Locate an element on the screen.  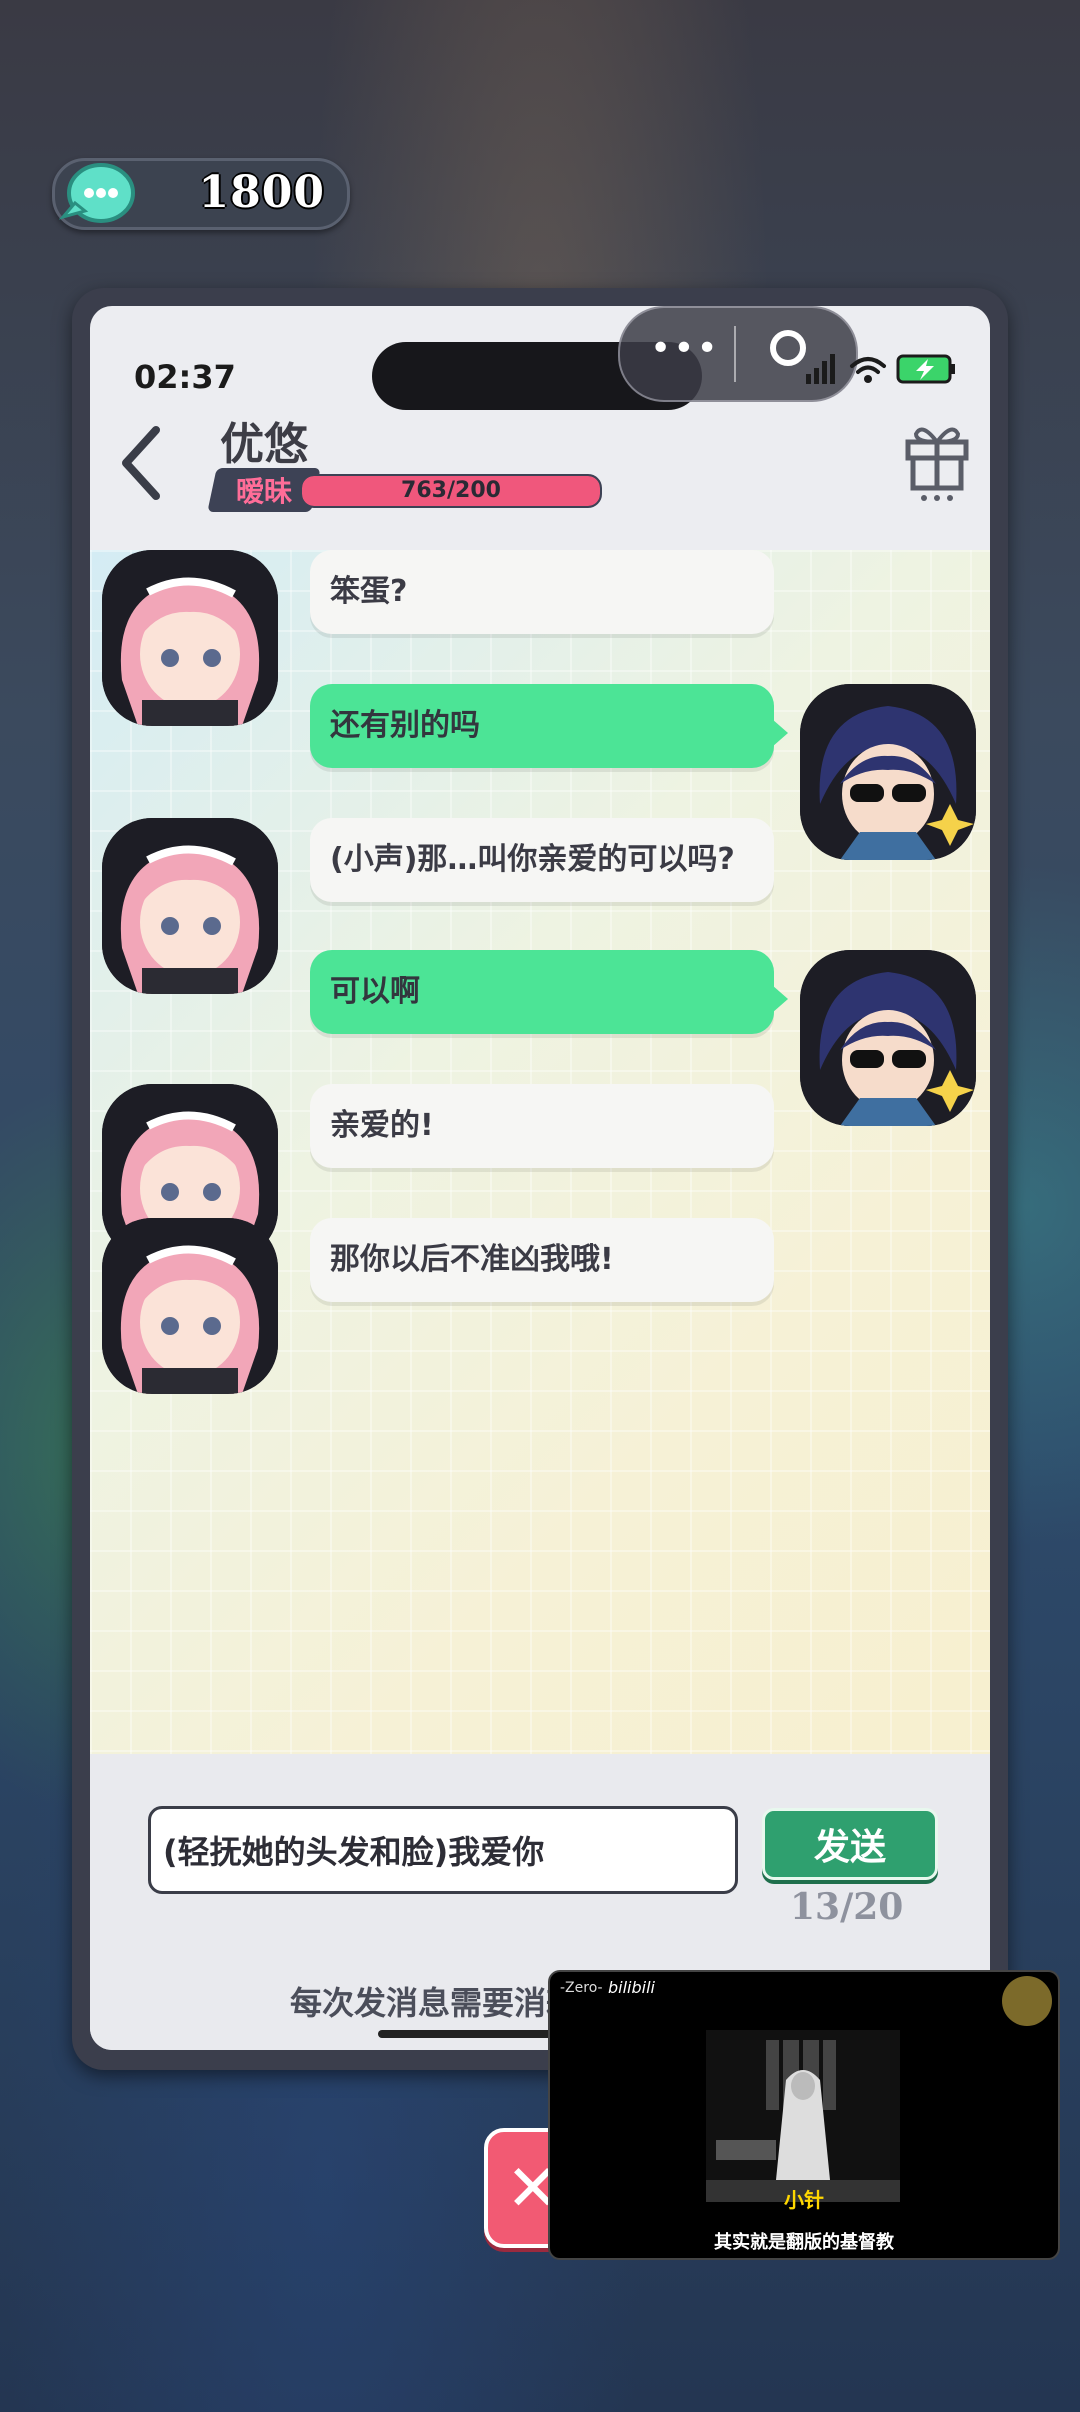
currency-value: 1800 is located at coordinates (261, 192).